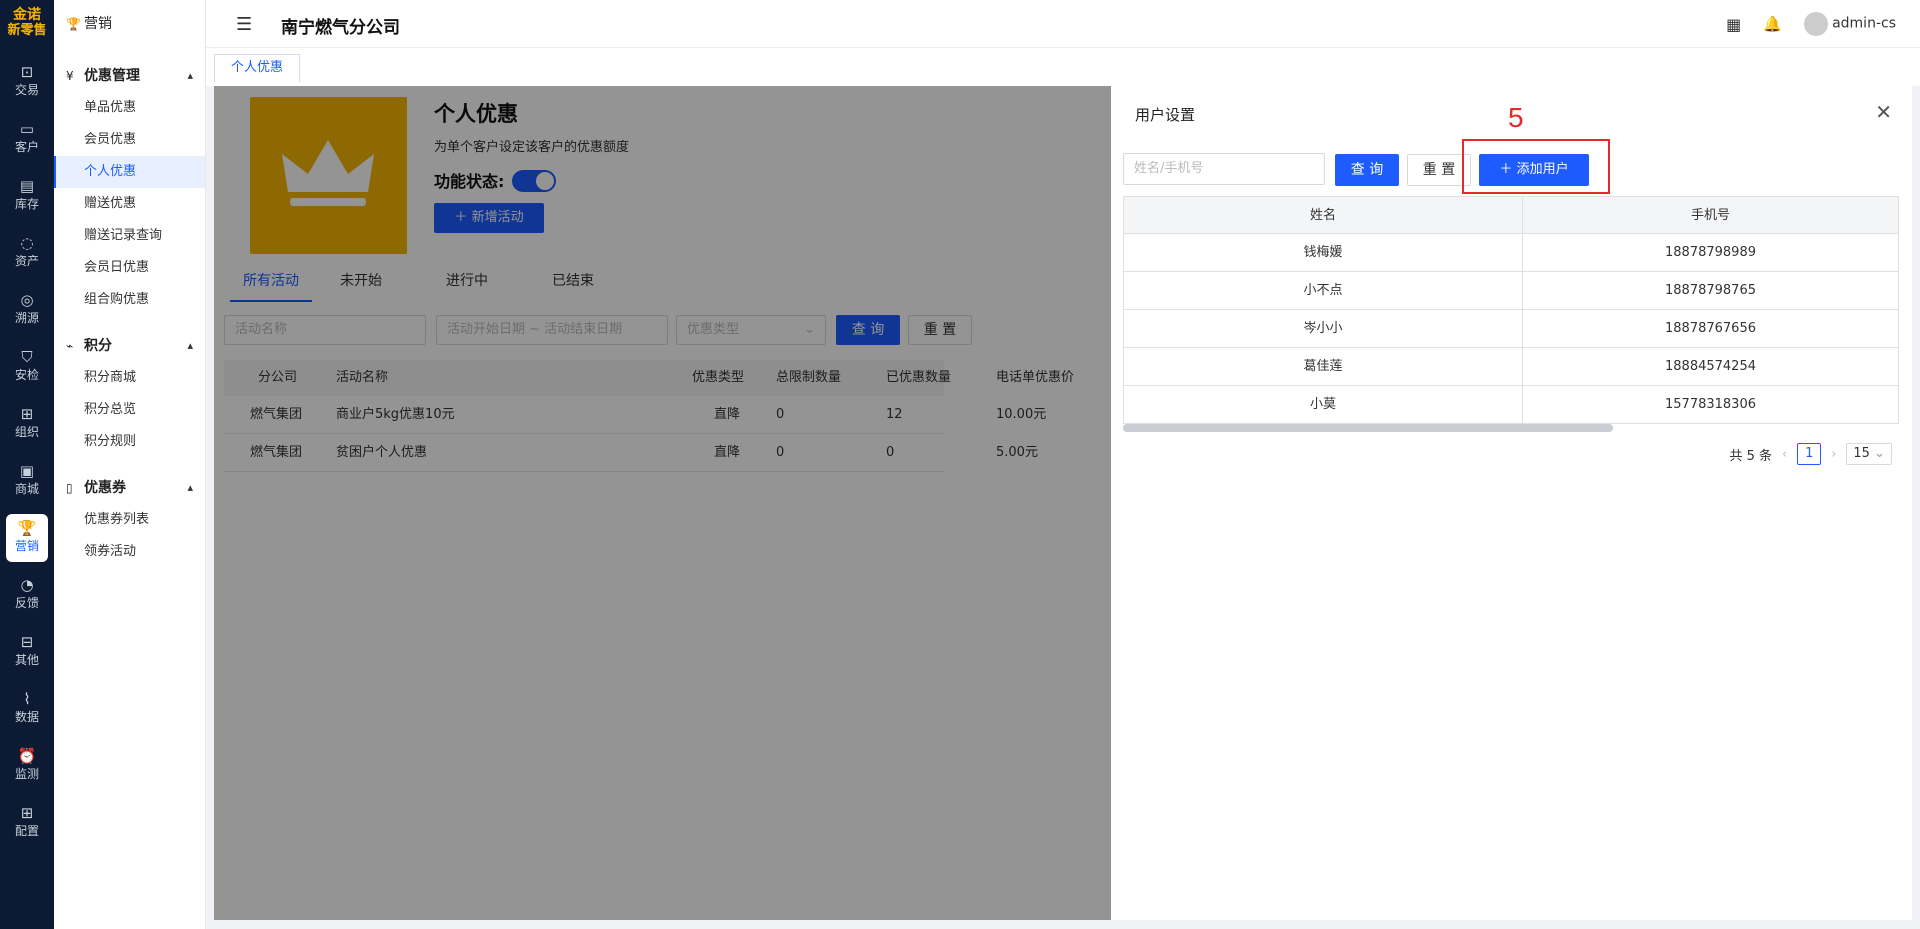 Image resolution: width=1920 pixels, height=929 pixels. Describe the element at coordinates (1864, 23) in the screenshot. I see `user-name: admin-cs` at that location.